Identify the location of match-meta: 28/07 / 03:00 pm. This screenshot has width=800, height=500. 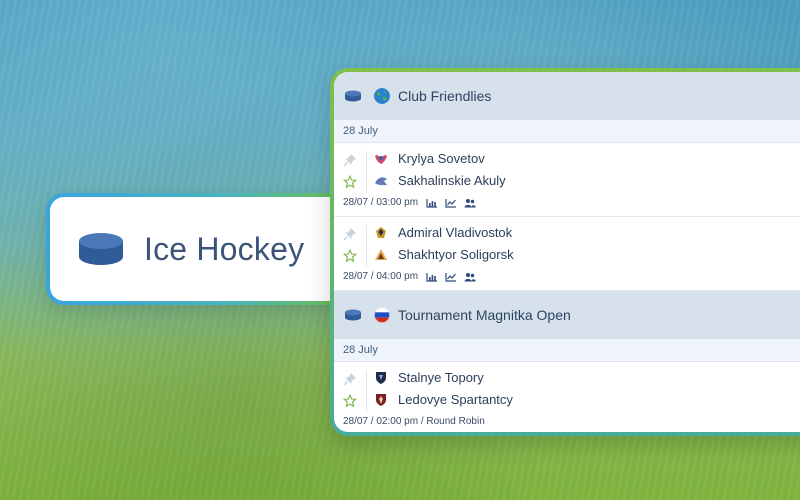
(413, 202).